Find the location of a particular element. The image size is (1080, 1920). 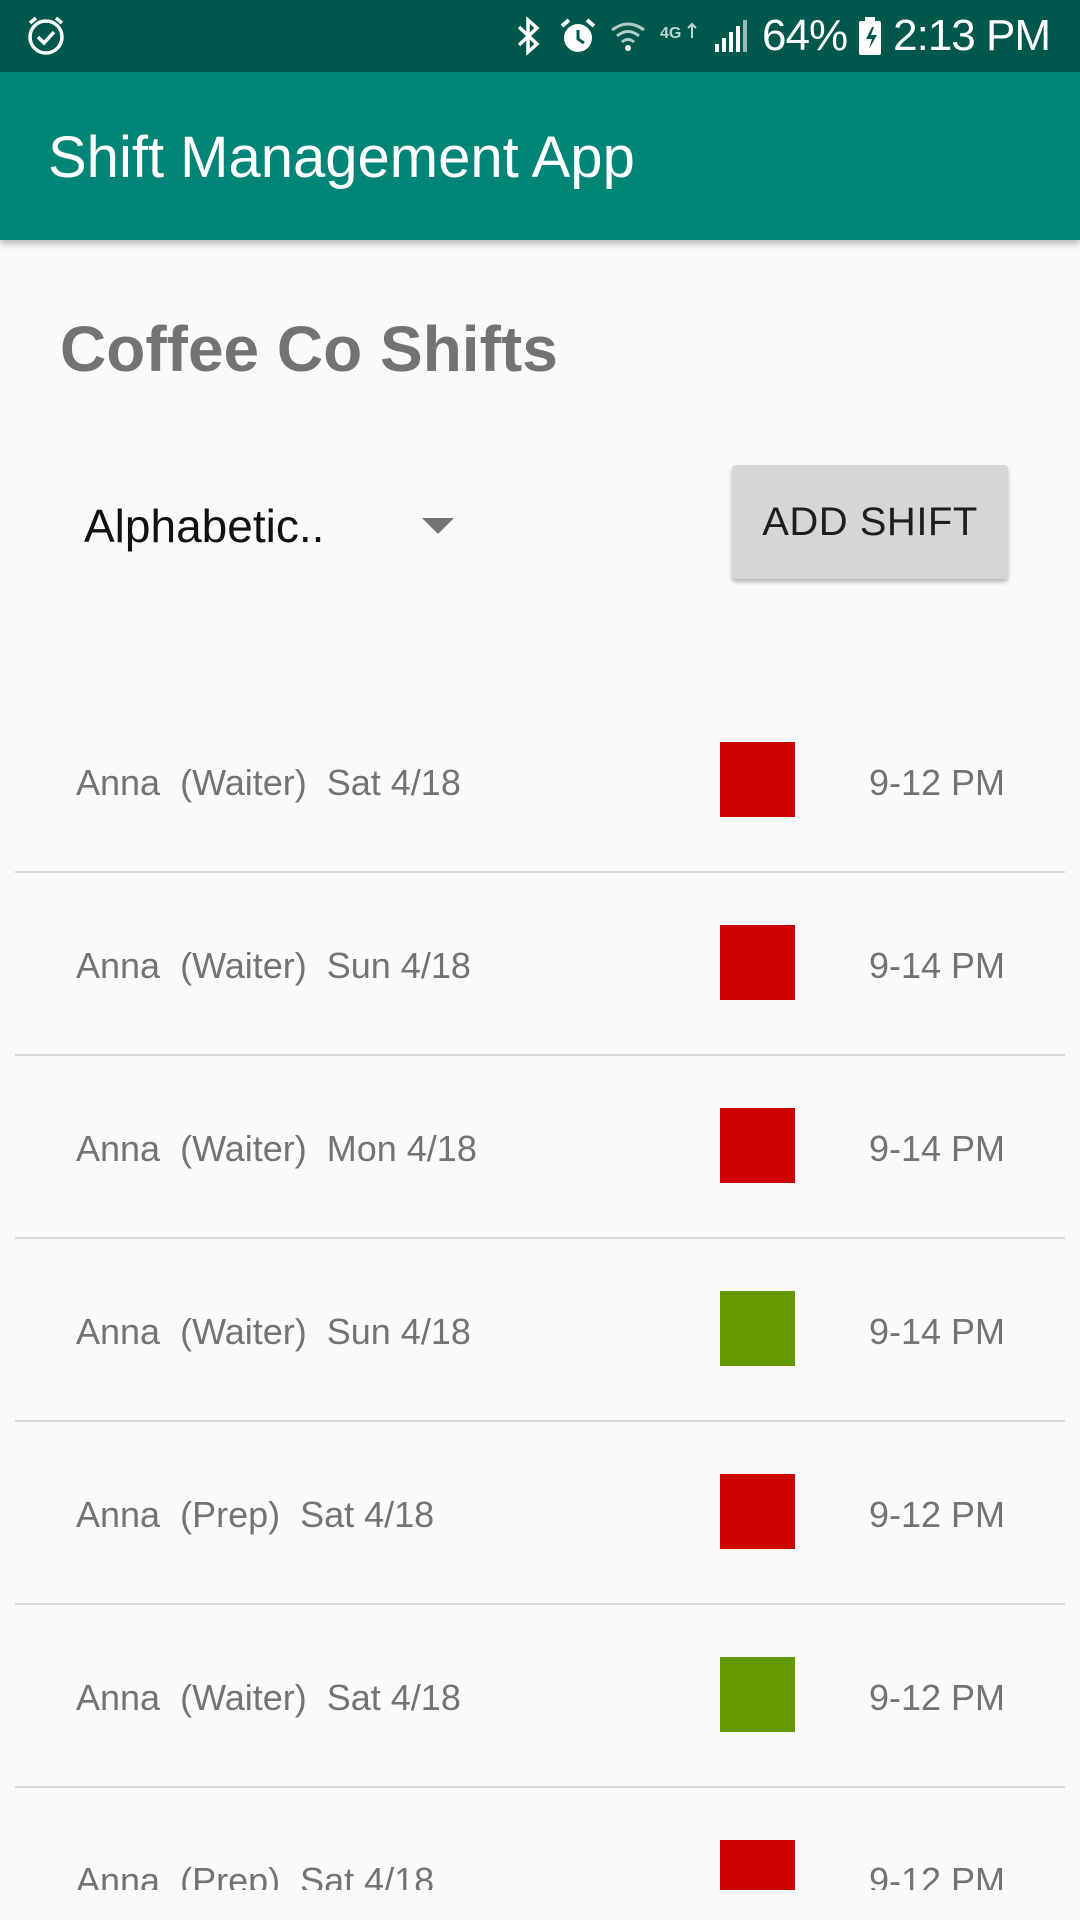

4g-icon: 4G is located at coordinates (680, 36).